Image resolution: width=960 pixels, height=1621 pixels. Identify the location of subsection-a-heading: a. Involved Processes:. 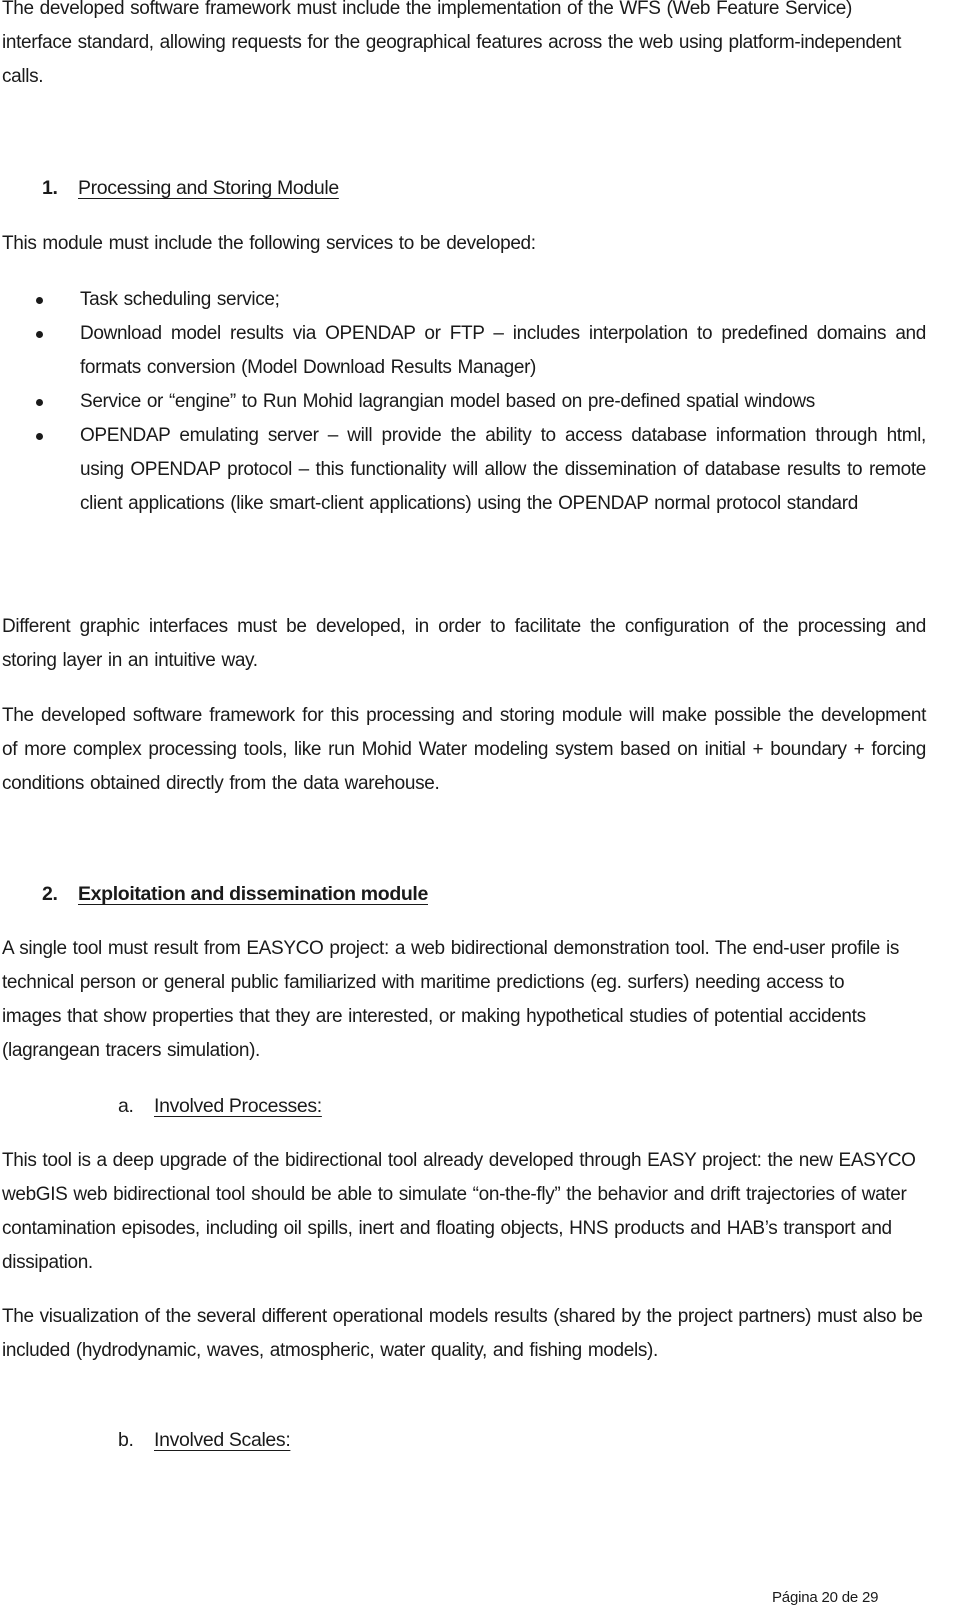
(220, 1106).